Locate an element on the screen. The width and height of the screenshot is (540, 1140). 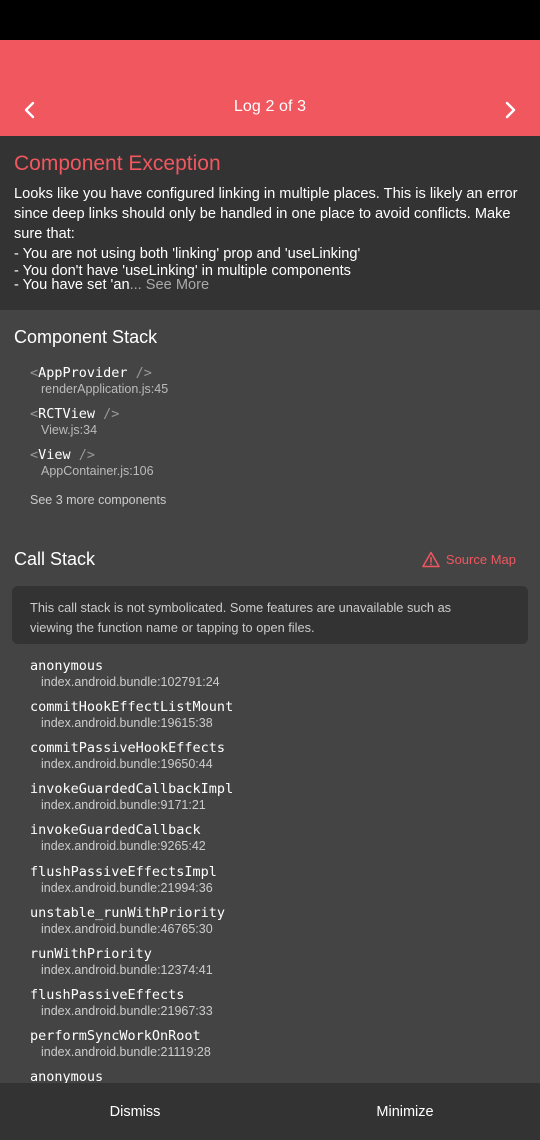
component-frame: <View /> AppContainer.js:106 is located at coordinates (92, 462).